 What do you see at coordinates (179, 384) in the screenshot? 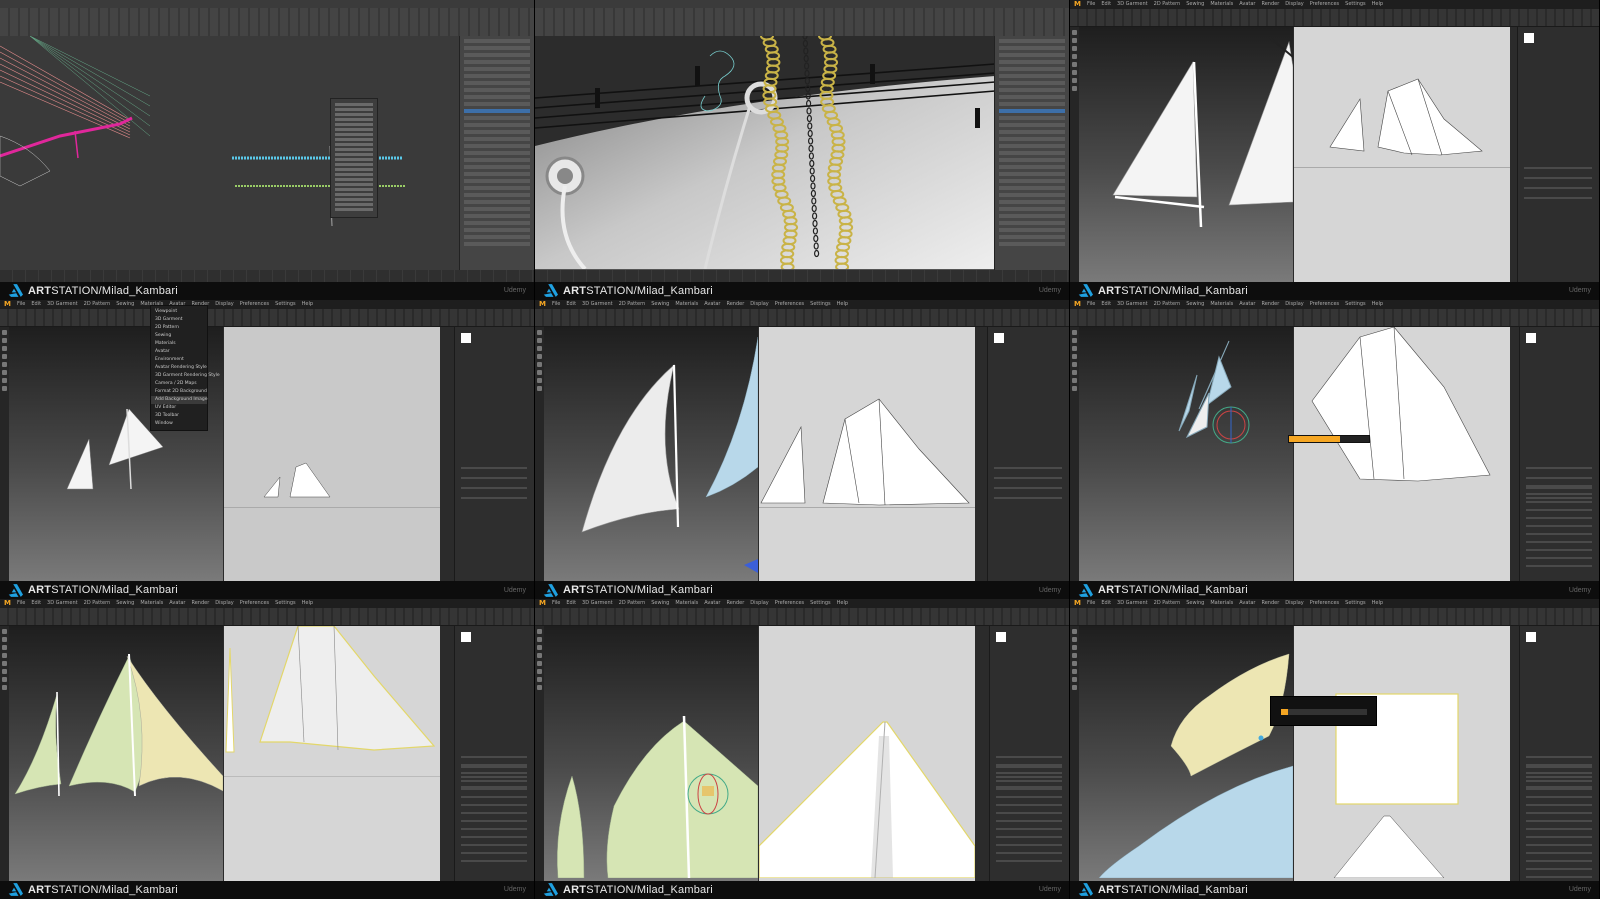
I see `dropdown-item: Camera / 2D Maps` at bounding box center [179, 384].